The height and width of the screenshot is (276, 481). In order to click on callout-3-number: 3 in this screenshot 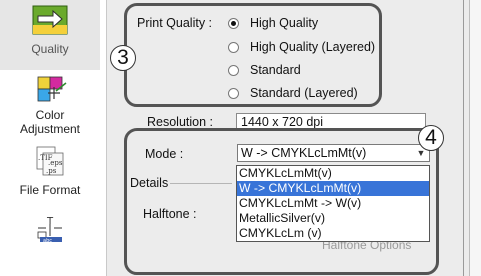, I will do `click(123, 58)`.